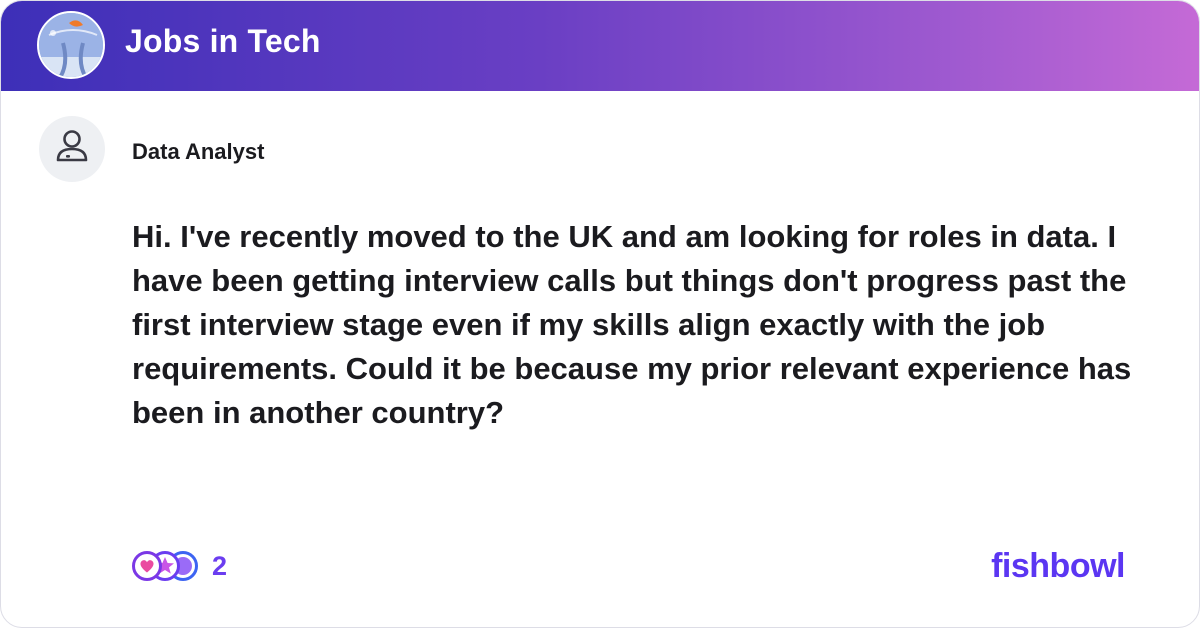  I want to click on reaction-icons, so click(166, 566).